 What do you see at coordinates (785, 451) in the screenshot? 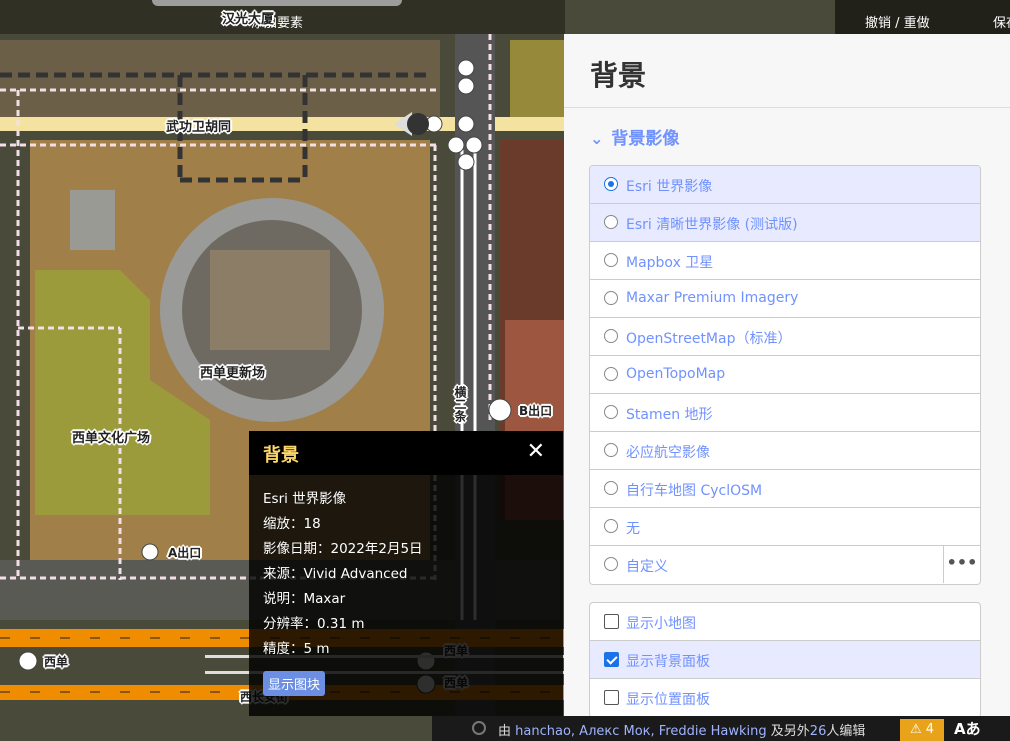
I see `imagery-item-bing: 必应航空影像` at bounding box center [785, 451].